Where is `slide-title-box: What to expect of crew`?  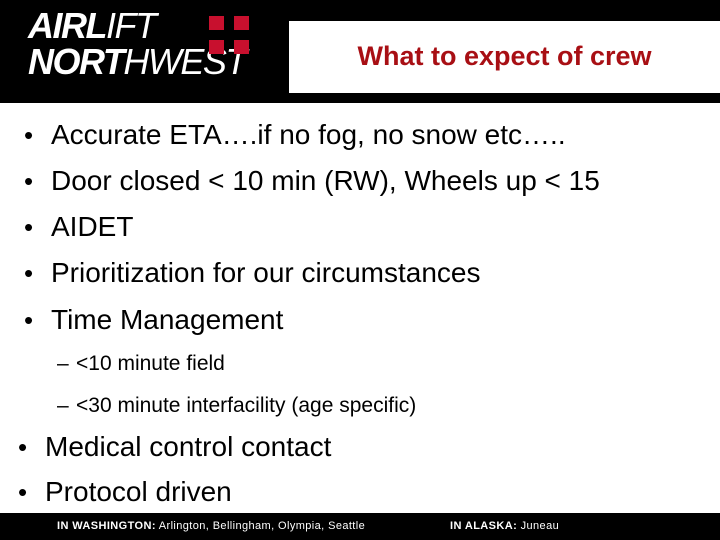
slide-title-box: What to expect of crew is located at coordinates (504, 57).